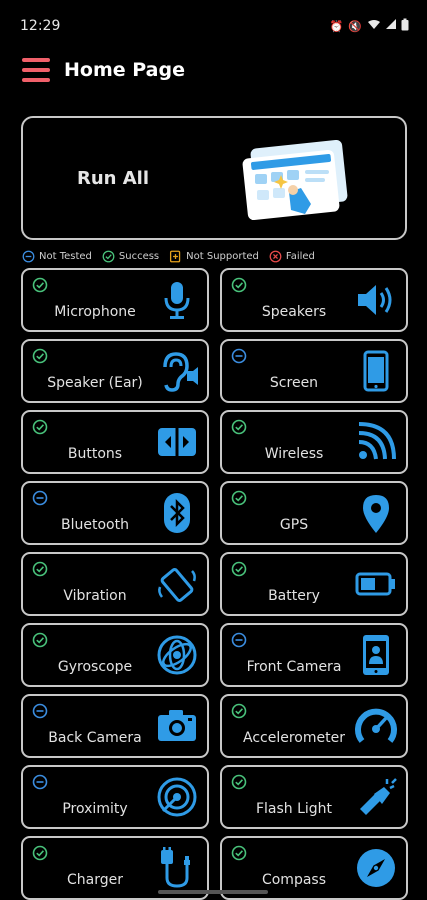 The image size is (427, 900). What do you see at coordinates (376, 371) in the screenshot?
I see `phone-screen-icon` at bounding box center [376, 371].